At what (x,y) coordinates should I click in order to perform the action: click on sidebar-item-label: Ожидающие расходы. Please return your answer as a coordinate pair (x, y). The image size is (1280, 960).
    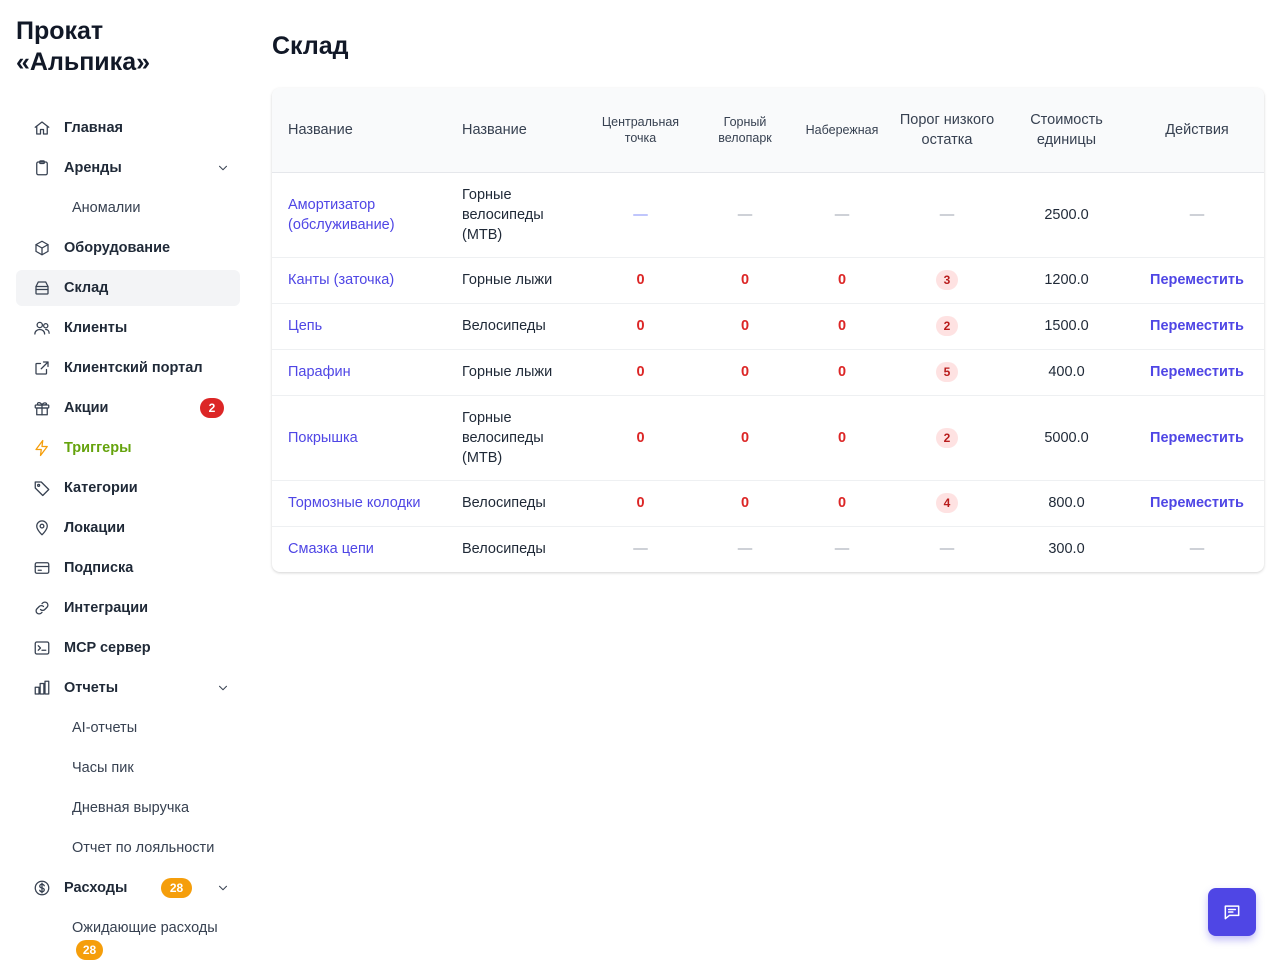
    Looking at the image, I should click on (145, 928).